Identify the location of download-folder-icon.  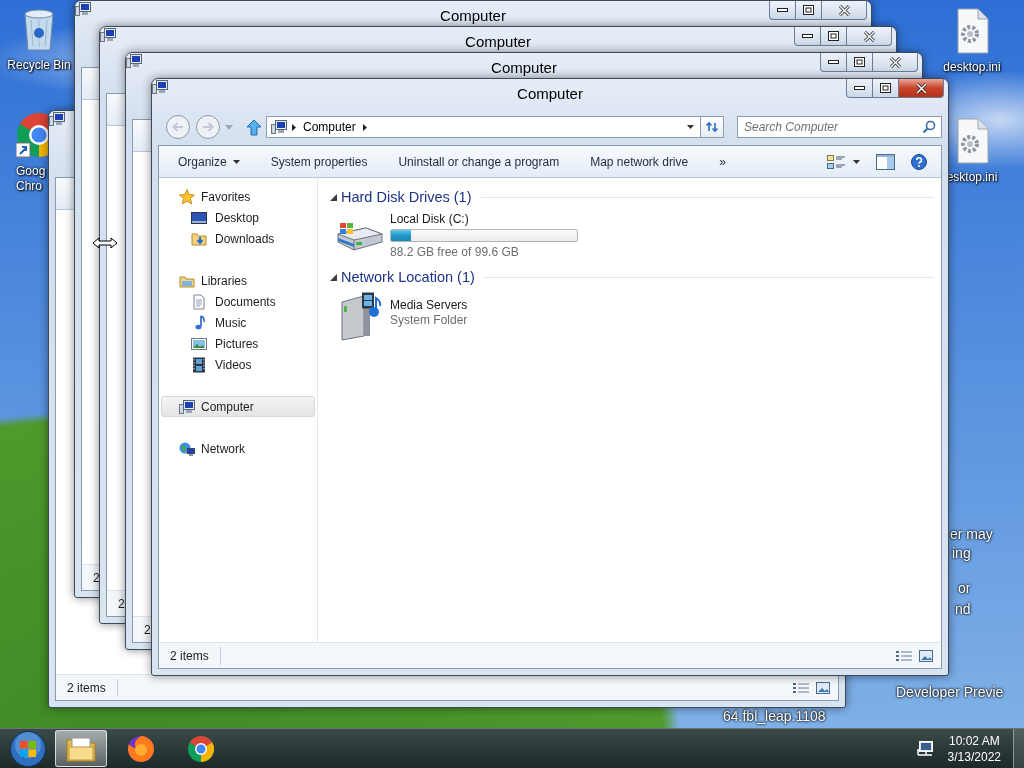
(199, 238).